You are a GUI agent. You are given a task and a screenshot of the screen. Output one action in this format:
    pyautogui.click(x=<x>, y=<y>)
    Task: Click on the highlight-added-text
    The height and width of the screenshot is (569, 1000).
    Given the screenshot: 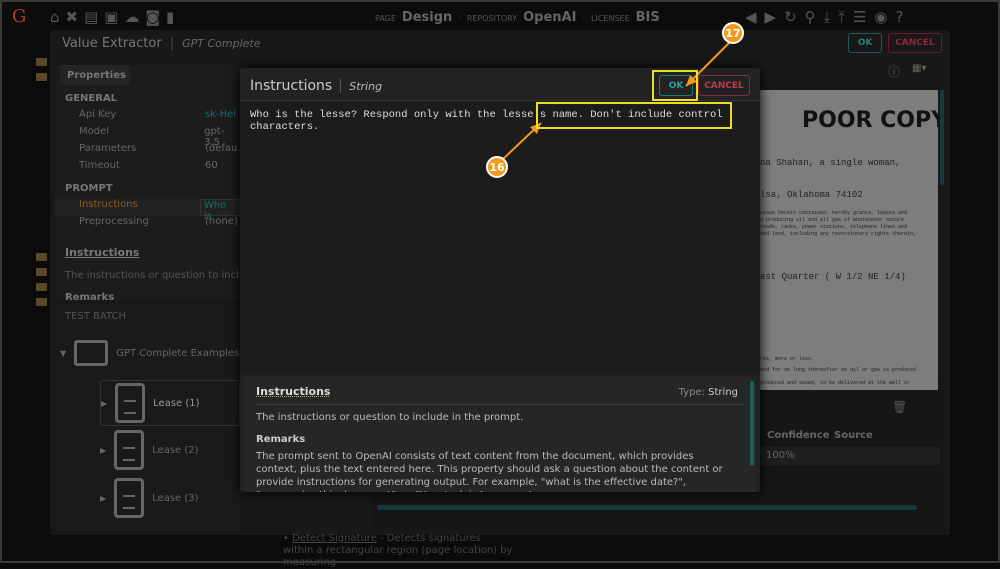 What is the action you would take?
    pyautogui.click(x=634, y=115)
    